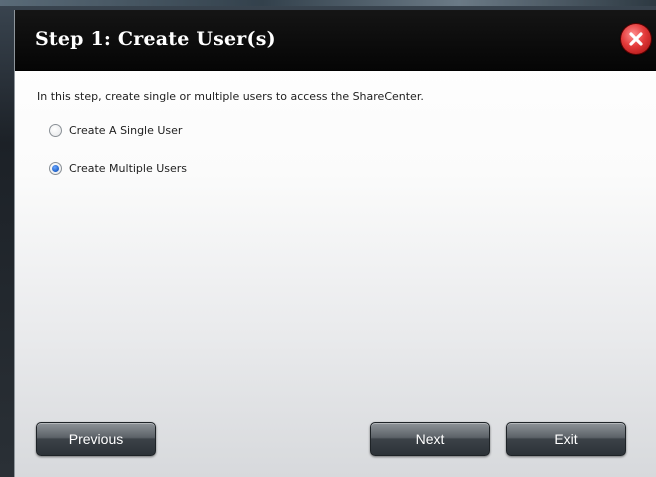  Describe the element at coordinates (96, 439) in the screenshot. I see `previous-button: Previous` at that location.